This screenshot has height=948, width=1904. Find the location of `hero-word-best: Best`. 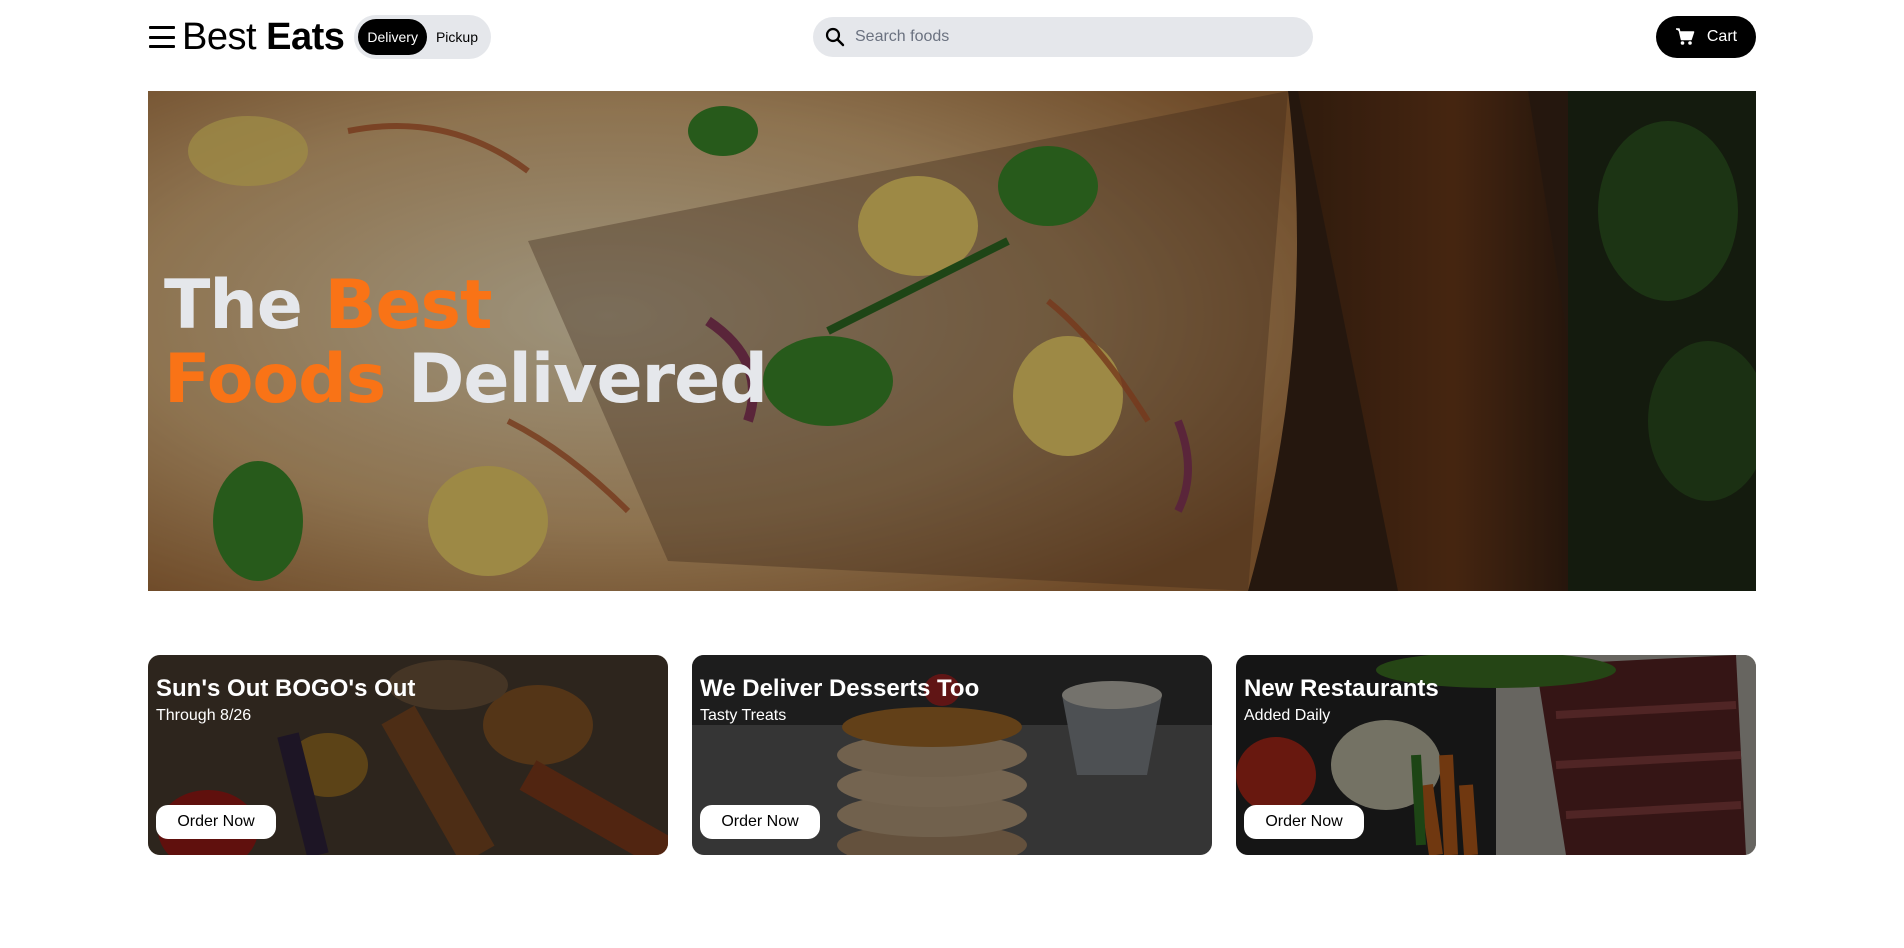

hero-word-best: Best is located at coordinates (408, 305).